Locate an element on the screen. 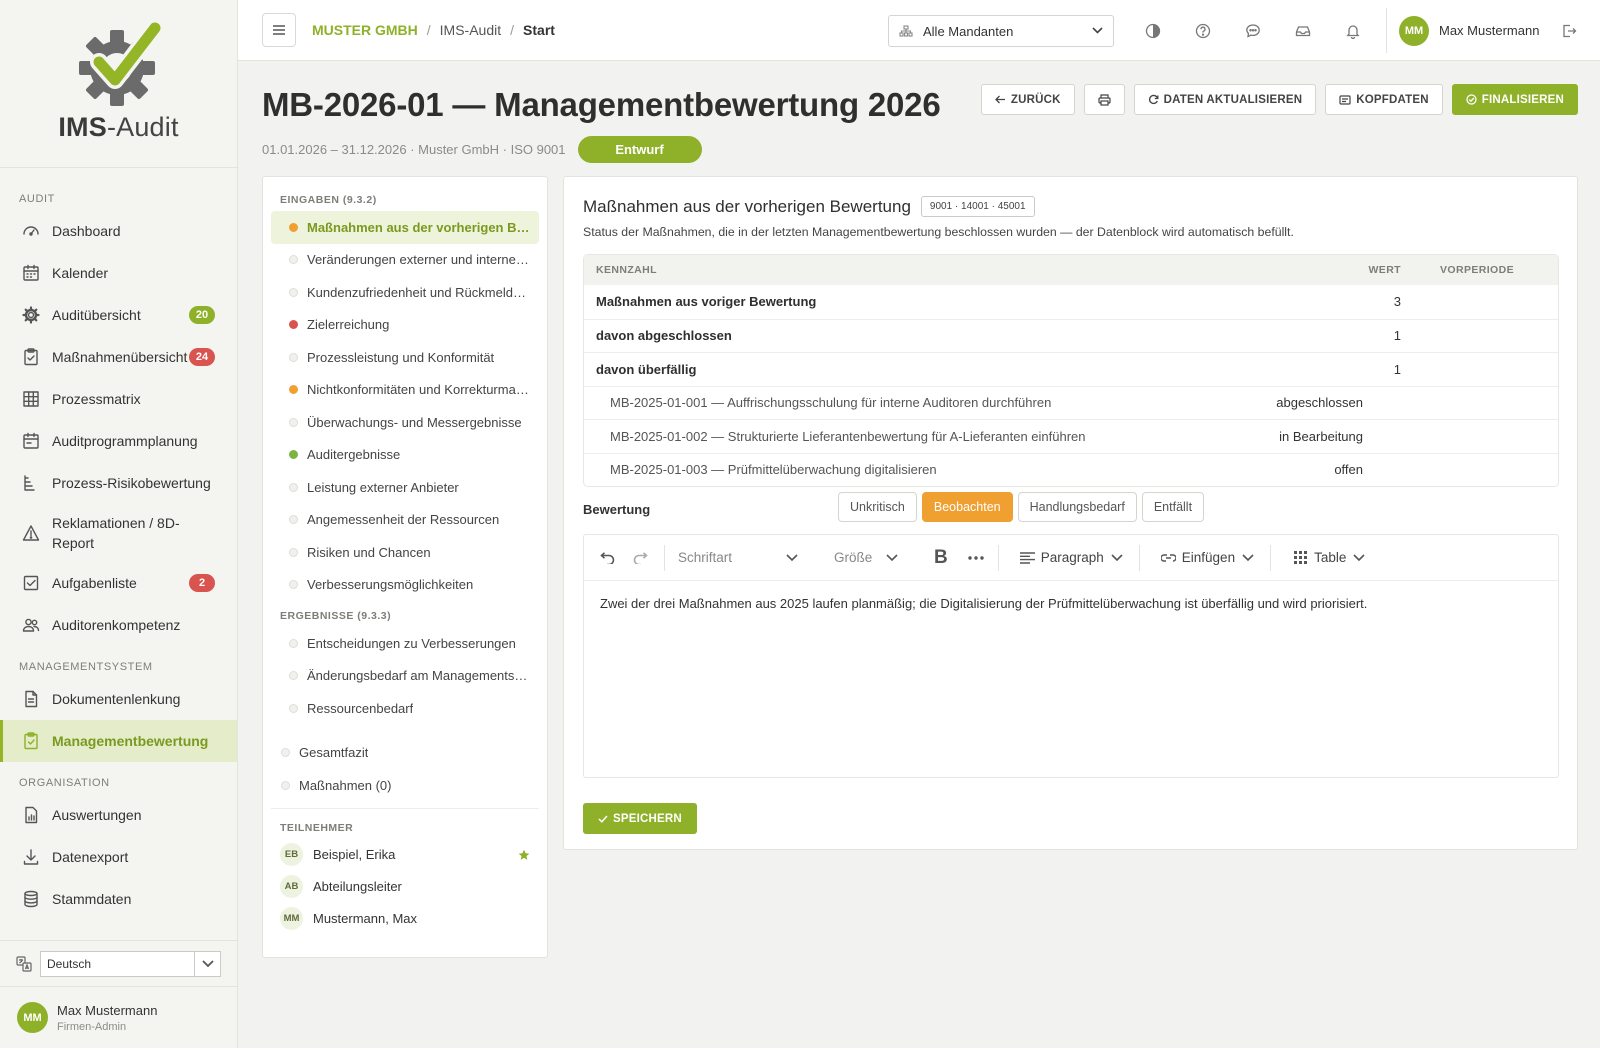 This screenshot has width=1600, height=1048. section-list-item: Prozessleistung und Konformität is located at coordinates (405, 357).